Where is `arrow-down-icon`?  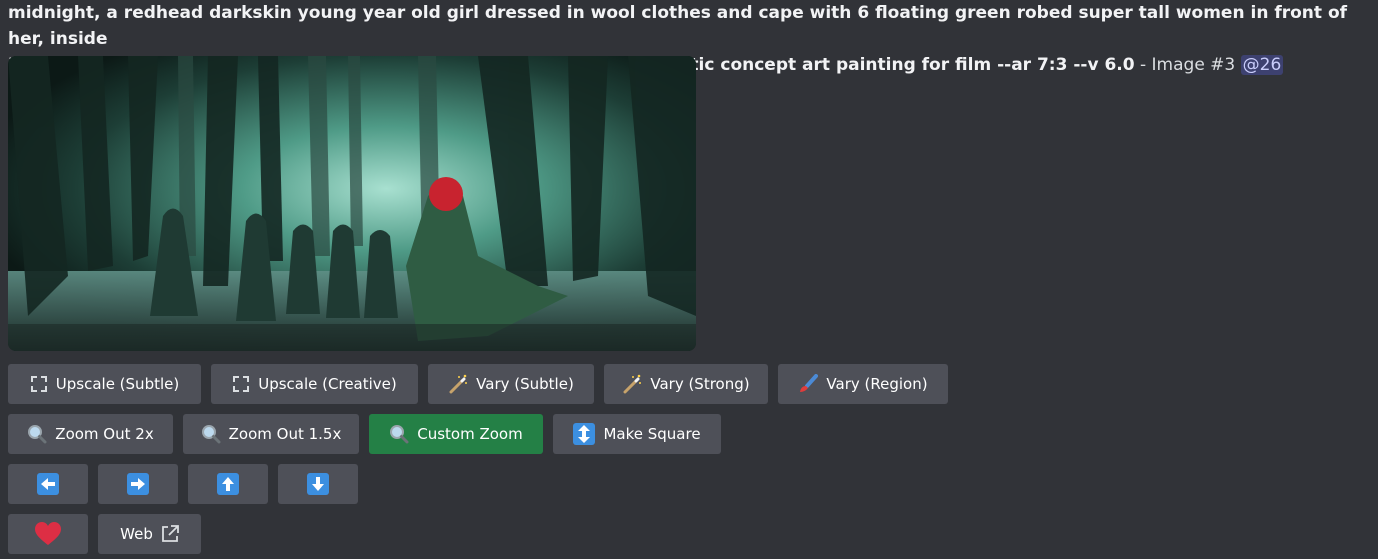
arrow-down-icon is located at coordinates (318, 484).